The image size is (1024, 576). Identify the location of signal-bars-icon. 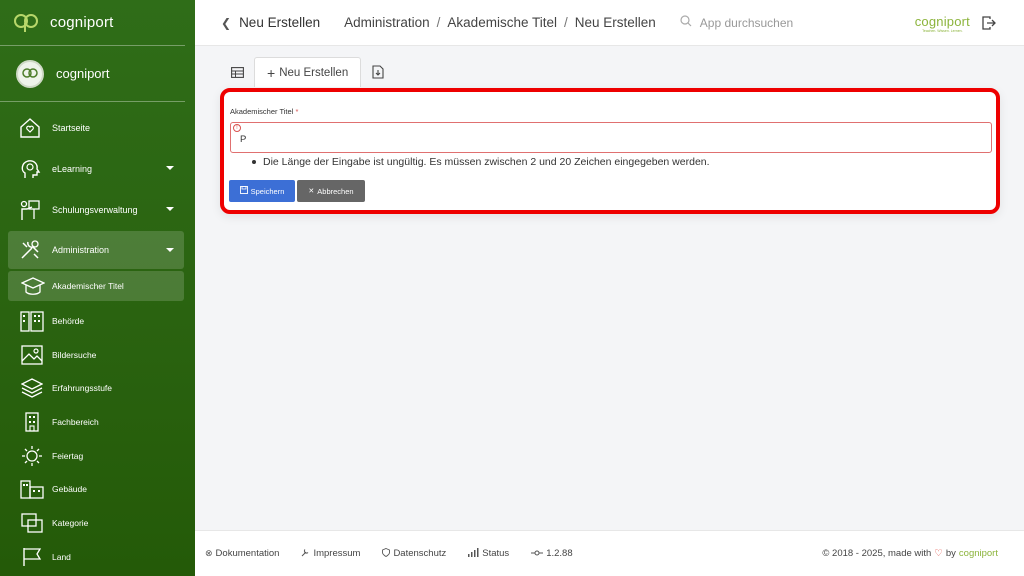
(473, 553).